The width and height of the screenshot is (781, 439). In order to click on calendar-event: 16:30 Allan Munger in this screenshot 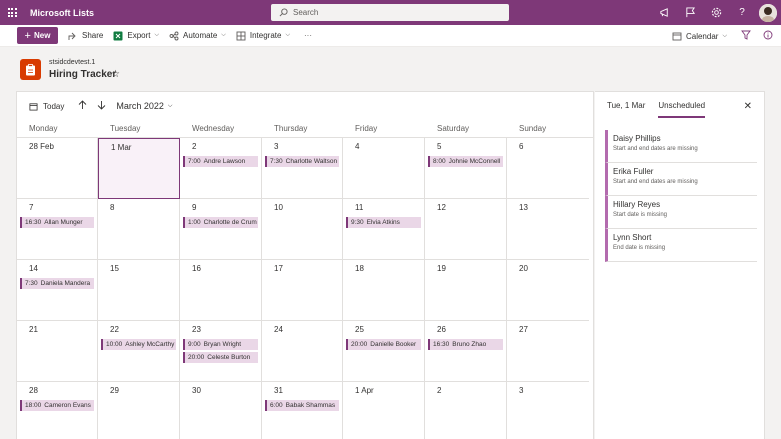, I will do `click(57, 222)`.